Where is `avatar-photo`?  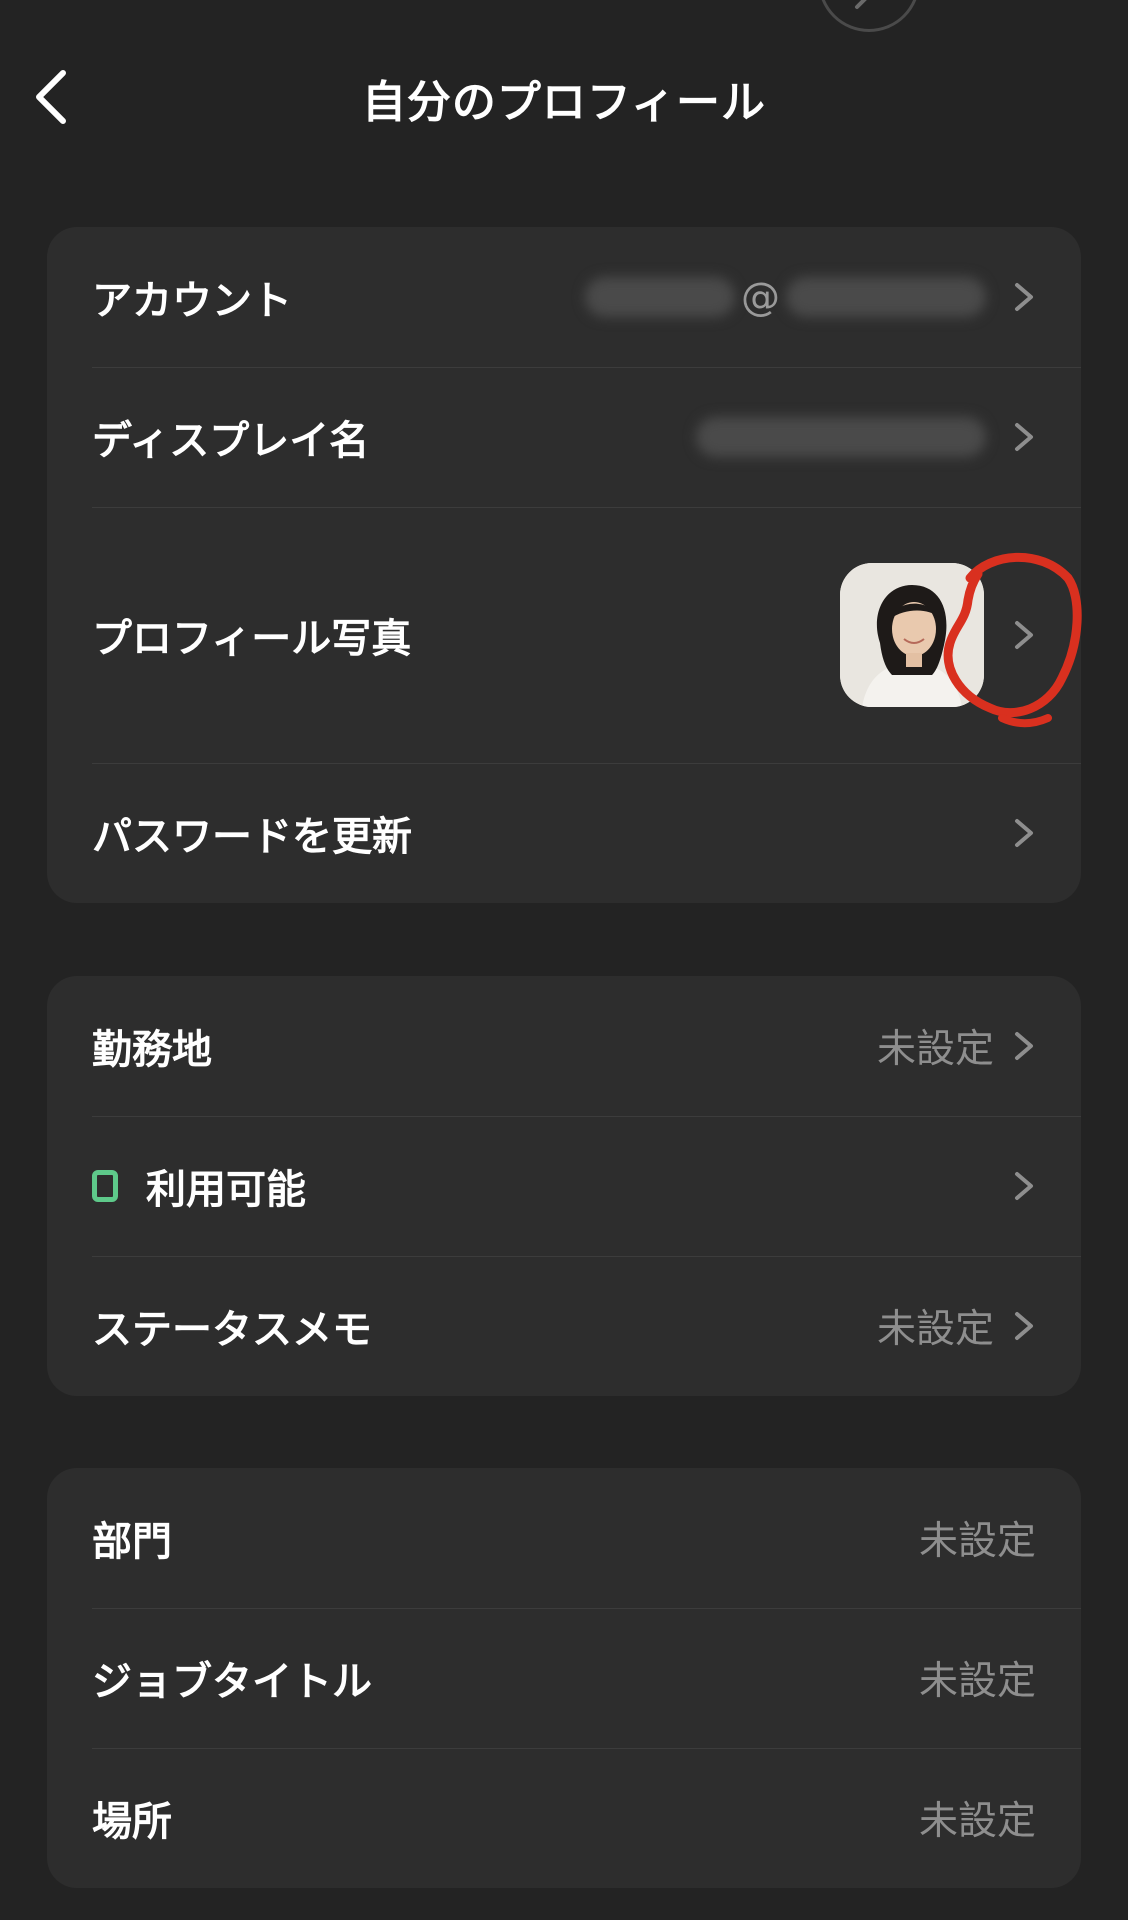 avatar-photo is located at coordinates (912, 635).